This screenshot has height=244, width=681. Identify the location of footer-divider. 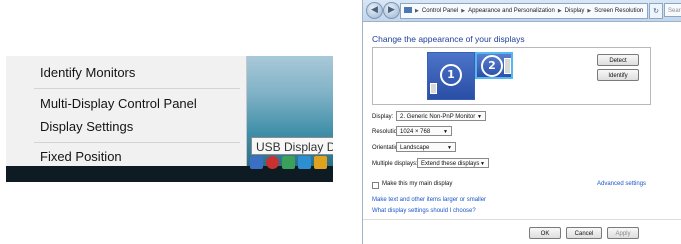
(522, 219).